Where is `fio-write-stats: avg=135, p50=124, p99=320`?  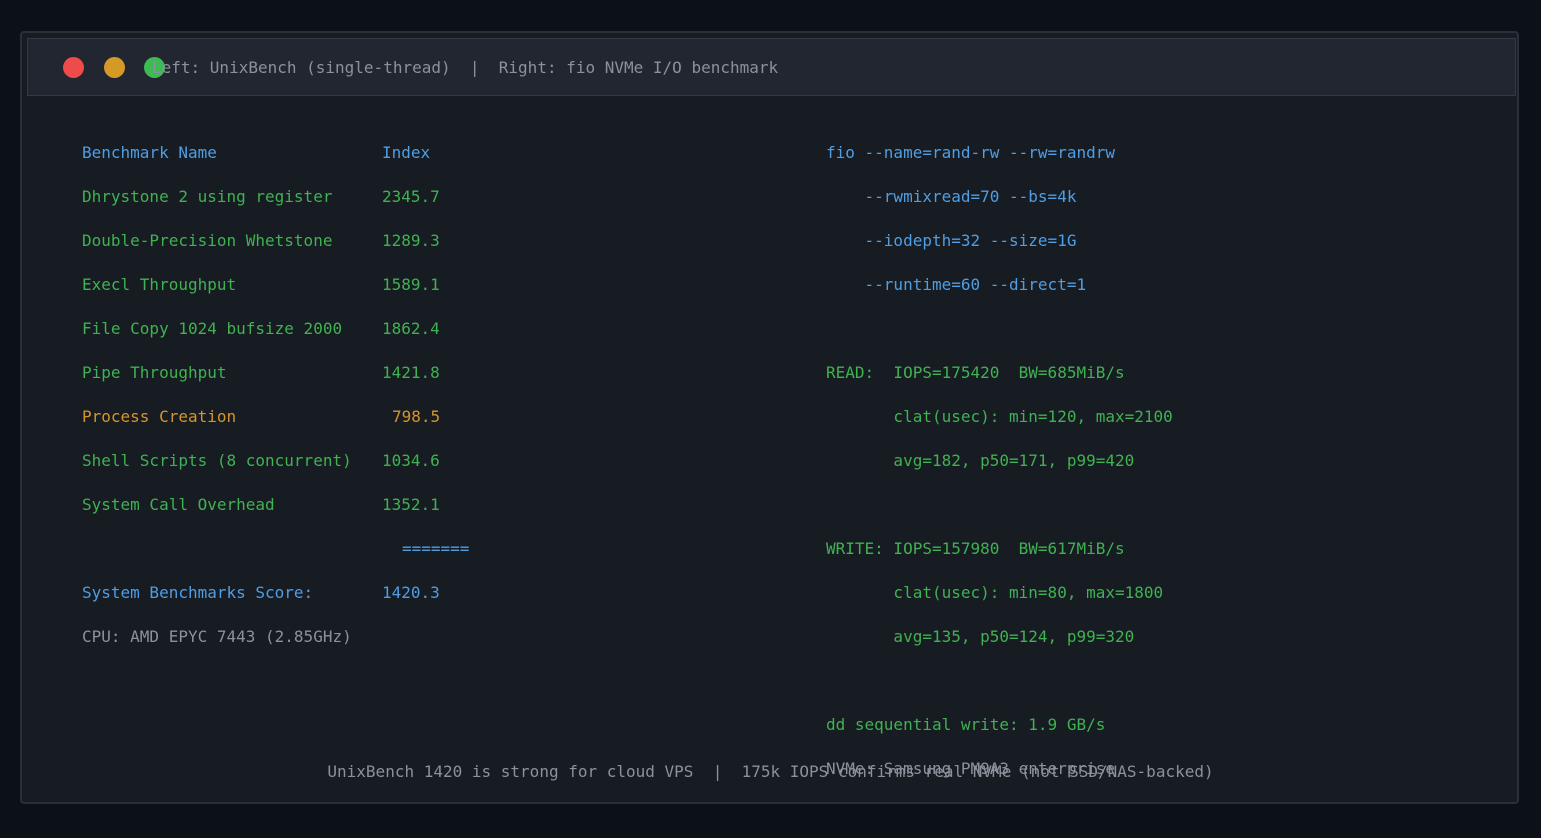
fio-write-stats: avg=135, p50=124, p99=320 is located at coordinates (980, 636).